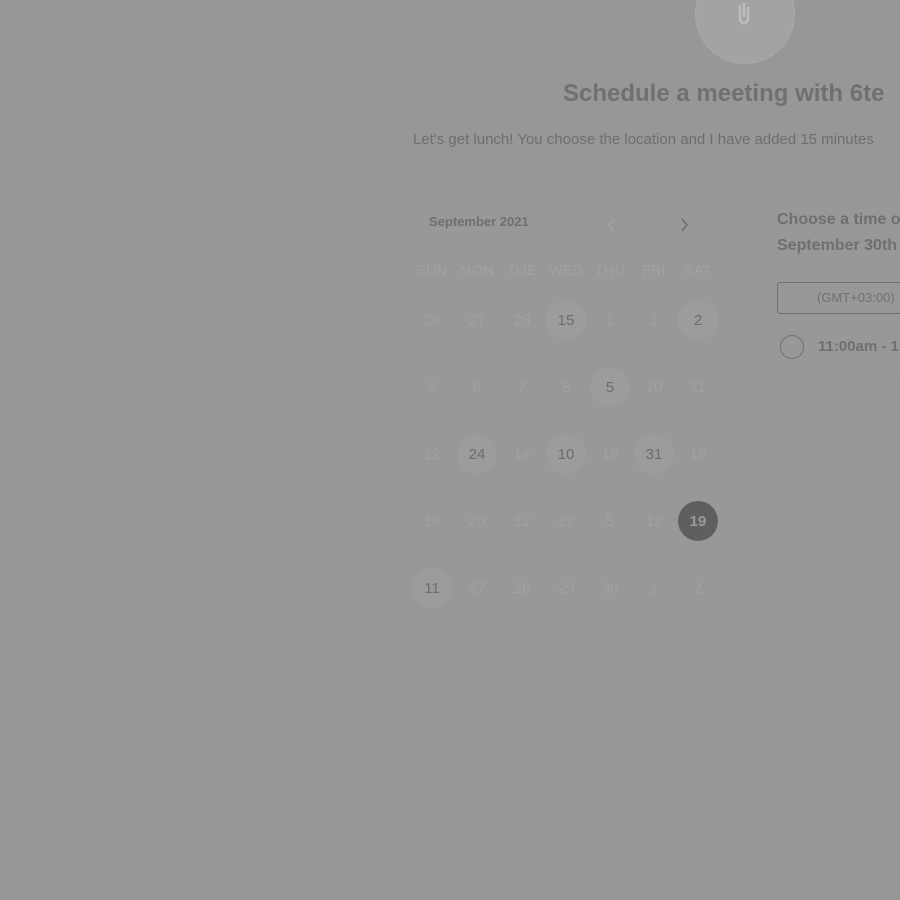 Image resolution: width=900 pixels, height=900 pixels. I want to click on time-heading-line1: Choose a time o, so click(838, 219).